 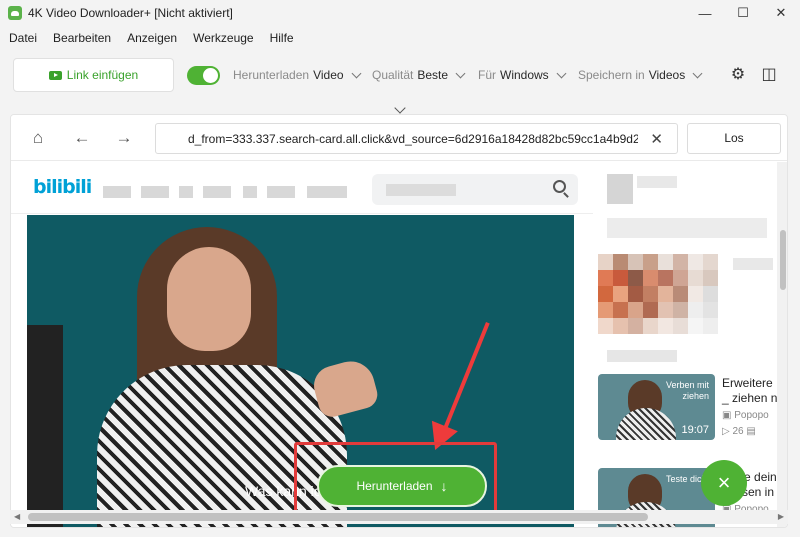 I want to click on maximize-button: ☐, so click(x=743, y=13).